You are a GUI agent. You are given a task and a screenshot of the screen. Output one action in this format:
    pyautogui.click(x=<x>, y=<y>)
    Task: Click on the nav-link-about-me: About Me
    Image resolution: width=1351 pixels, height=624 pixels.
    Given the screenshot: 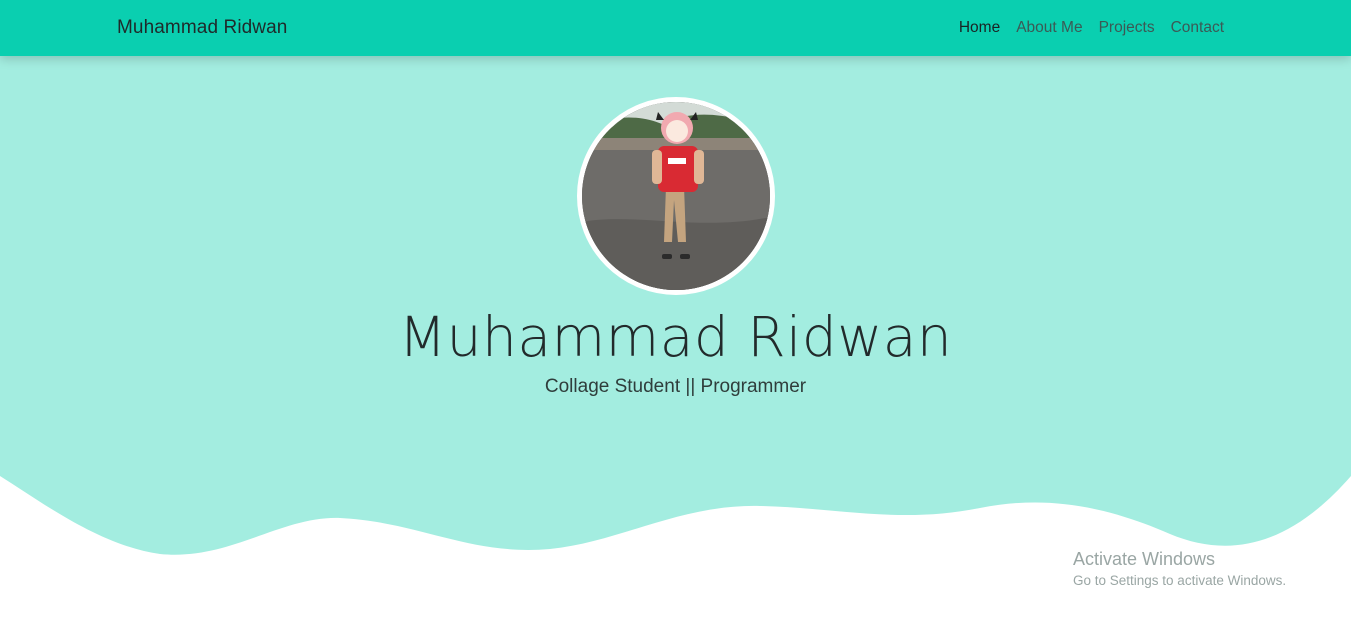 What is the action you would take?
    pyautogui.click(x=1049, y=28)
    